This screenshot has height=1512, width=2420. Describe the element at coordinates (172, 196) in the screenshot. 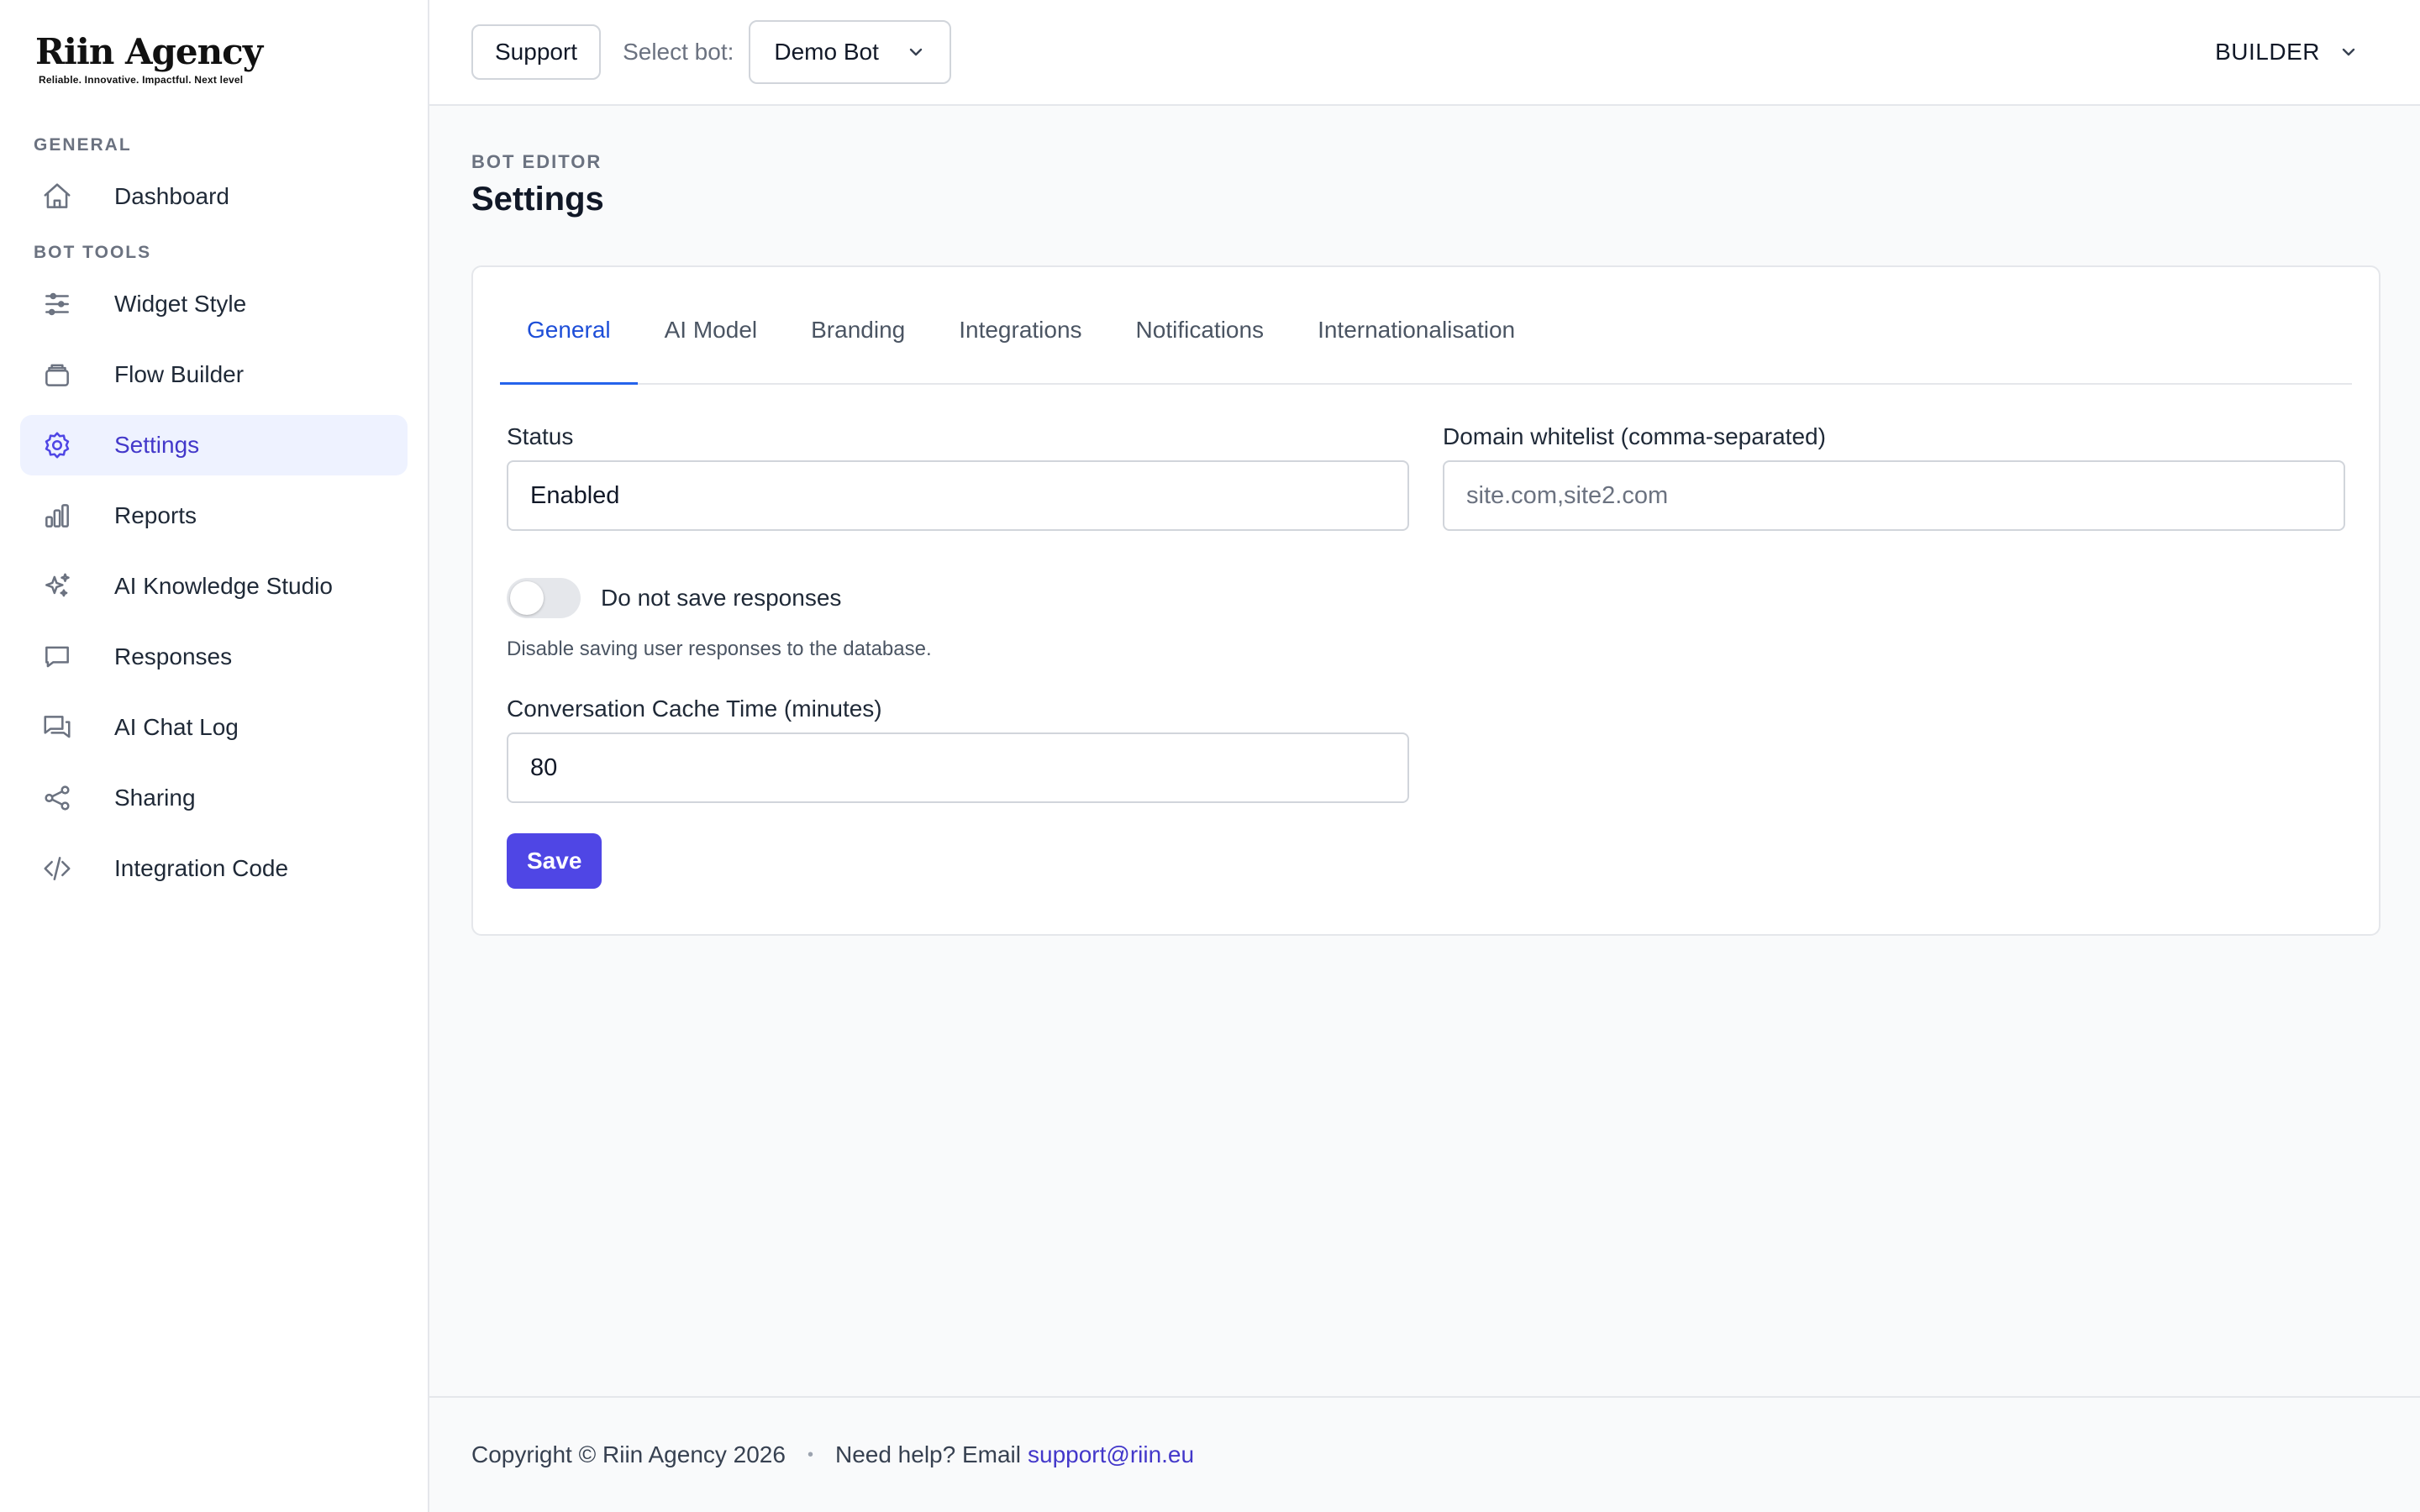

I see `sidebar-item-label: Dashboard` at that location.